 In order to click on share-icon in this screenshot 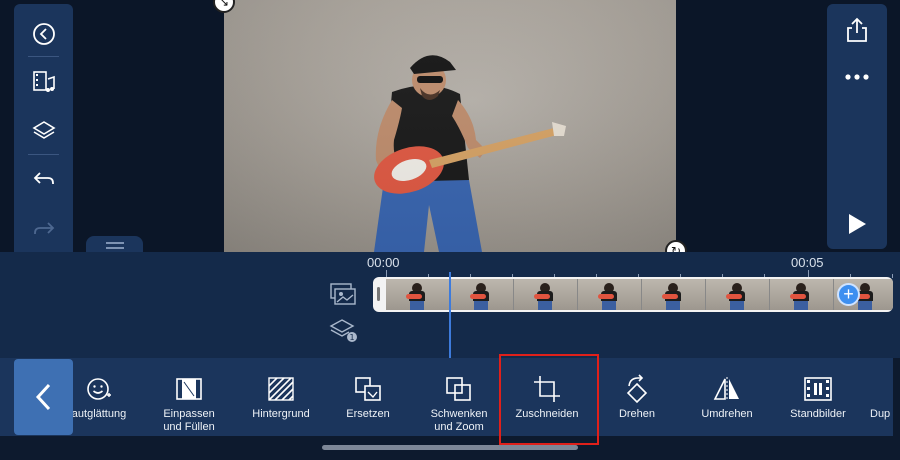, I will do `click(857, 29)`.